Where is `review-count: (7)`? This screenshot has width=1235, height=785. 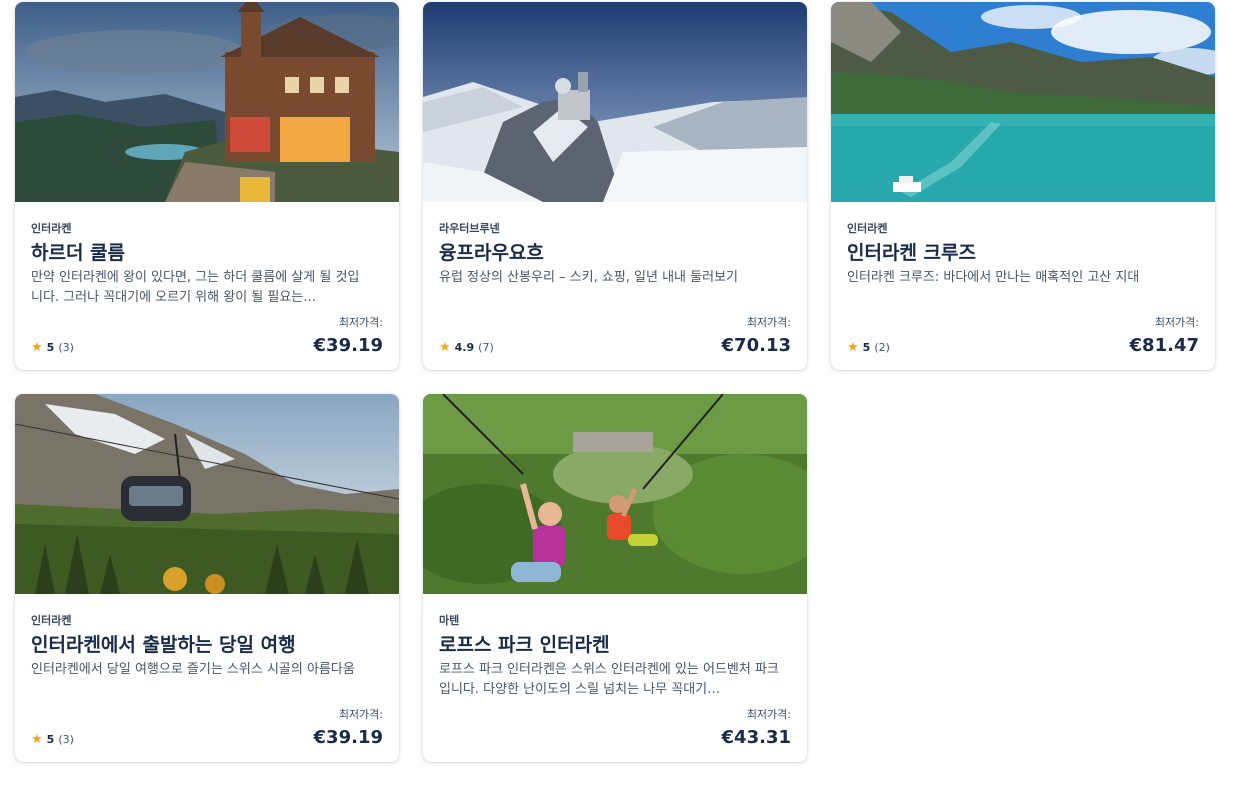 review-count: (7) is located at coordinates (486, 347).